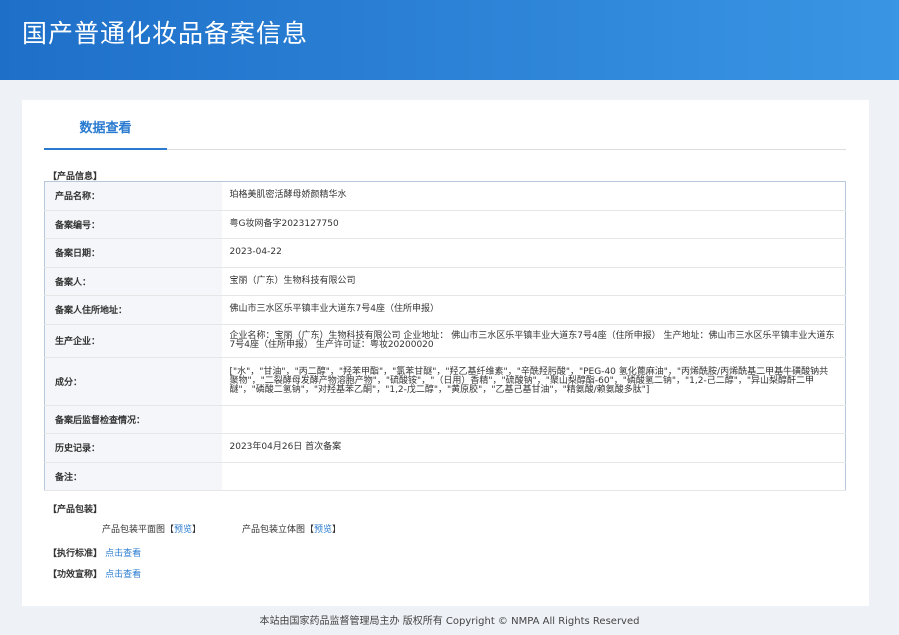 This screenshot has height=635, width=899. Describe the element at coordinates (133, 224) in the screenshot. I see `row-label: 备案编号：` at that location.